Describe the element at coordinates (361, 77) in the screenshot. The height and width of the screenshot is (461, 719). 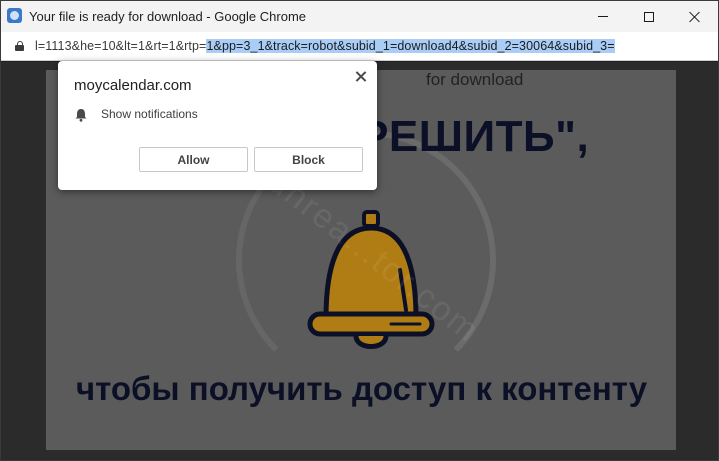
I see `popup-close-icon` at that location.